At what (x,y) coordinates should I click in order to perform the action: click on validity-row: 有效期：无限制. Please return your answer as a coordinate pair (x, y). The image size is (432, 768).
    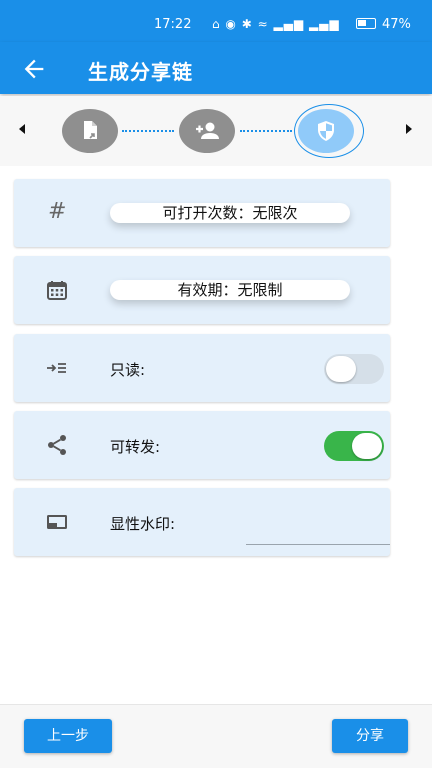
    Looking at the image, I should click on (202, 290).